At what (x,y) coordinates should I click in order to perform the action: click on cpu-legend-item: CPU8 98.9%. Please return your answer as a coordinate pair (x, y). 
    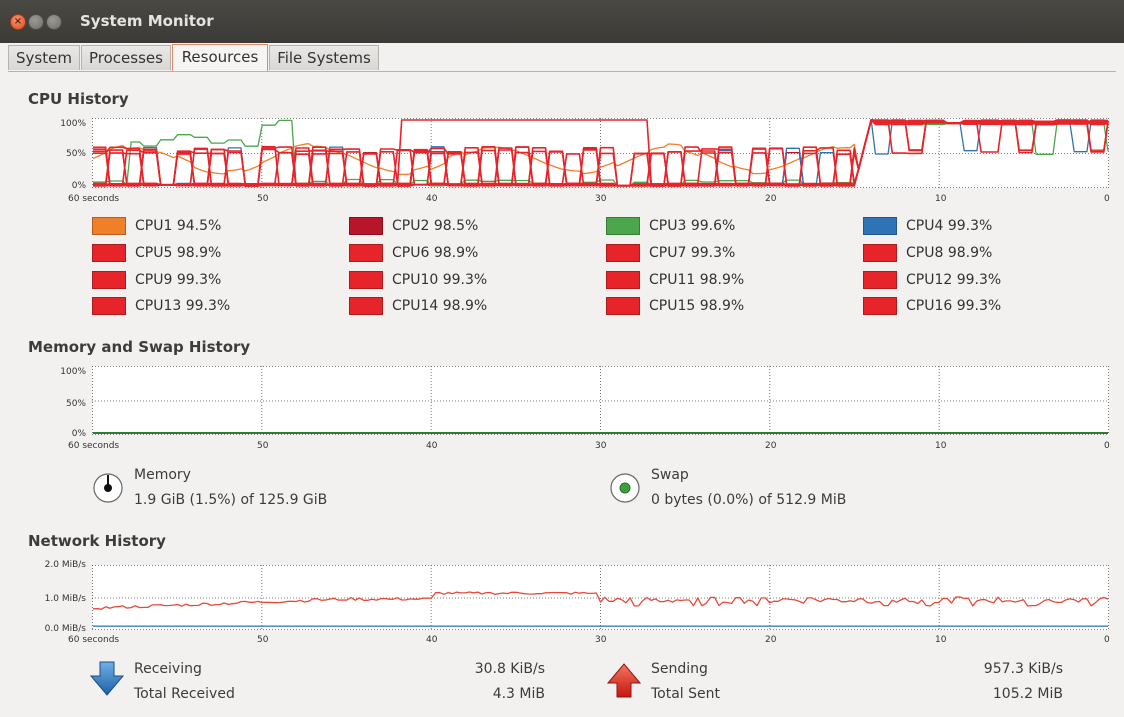
    Looking at the image, I should click on (927, 253).